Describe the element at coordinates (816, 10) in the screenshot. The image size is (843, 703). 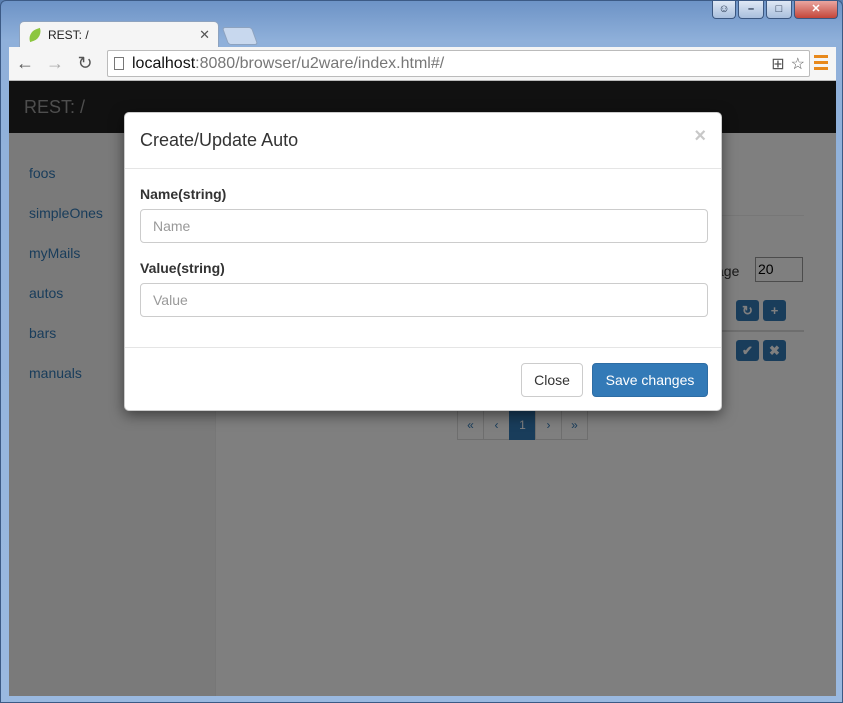
I see `close-window-button: ✕` at that location.